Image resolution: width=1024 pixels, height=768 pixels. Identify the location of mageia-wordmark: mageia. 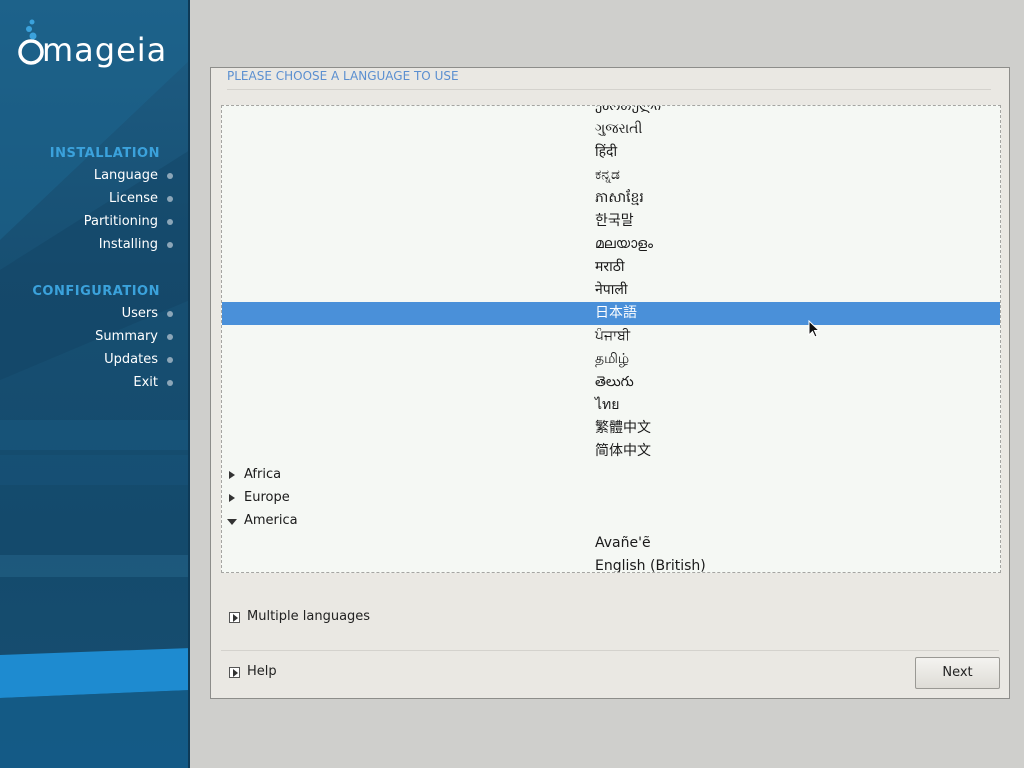
(105, 50).